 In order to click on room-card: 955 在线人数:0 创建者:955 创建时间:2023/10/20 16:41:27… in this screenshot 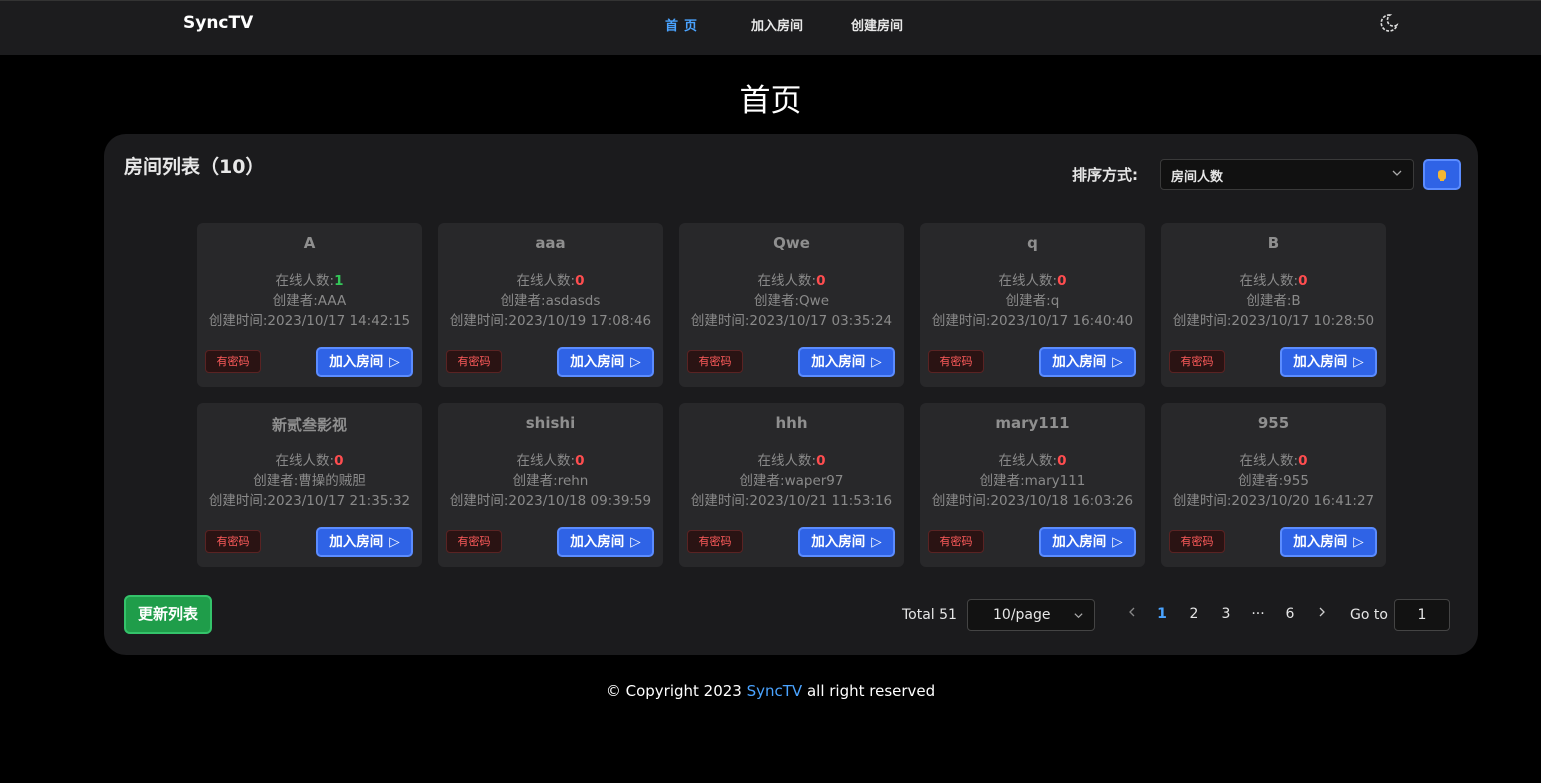, I will do `click(1273, 485)`.